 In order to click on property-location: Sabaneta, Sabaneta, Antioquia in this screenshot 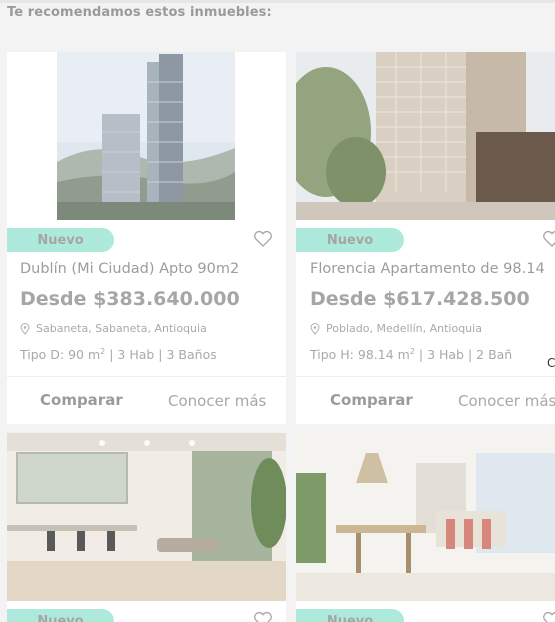, I will do `click(113, 328)`.